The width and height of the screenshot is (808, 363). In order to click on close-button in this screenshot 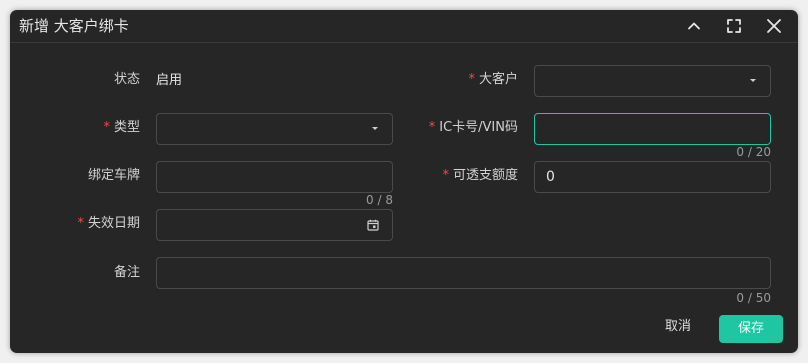, I will do `click(774, 26)`.